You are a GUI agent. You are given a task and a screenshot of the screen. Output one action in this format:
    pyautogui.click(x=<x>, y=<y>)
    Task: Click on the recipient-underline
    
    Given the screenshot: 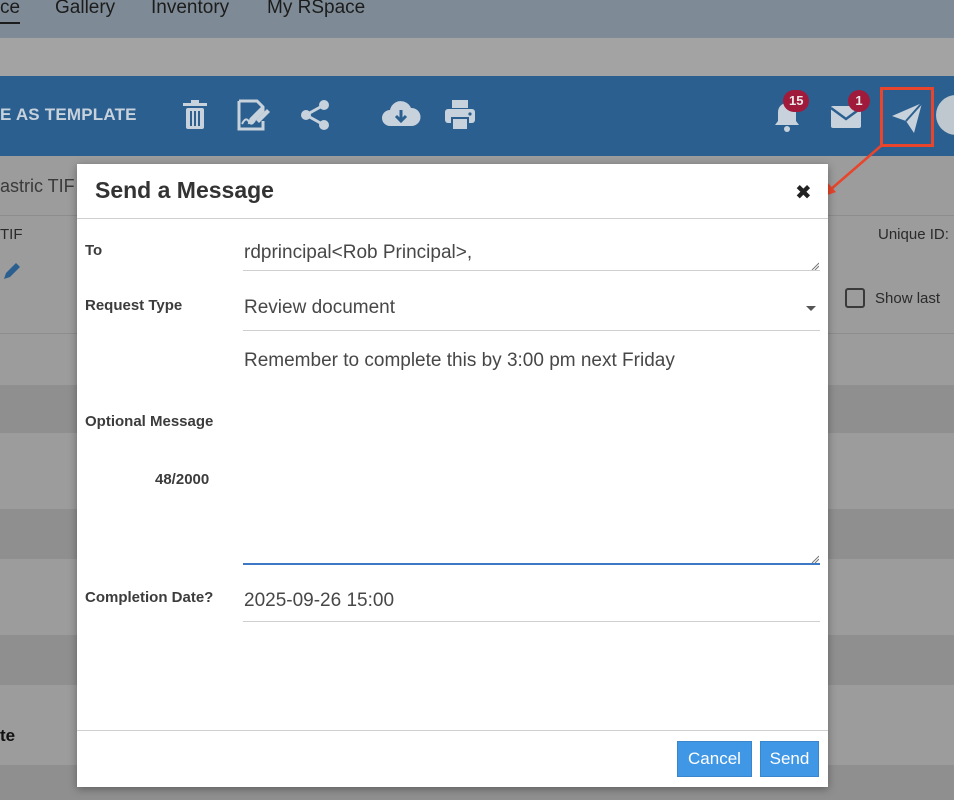 What is the action you would take?
    pyautogui.click(x=531, y=270)
    